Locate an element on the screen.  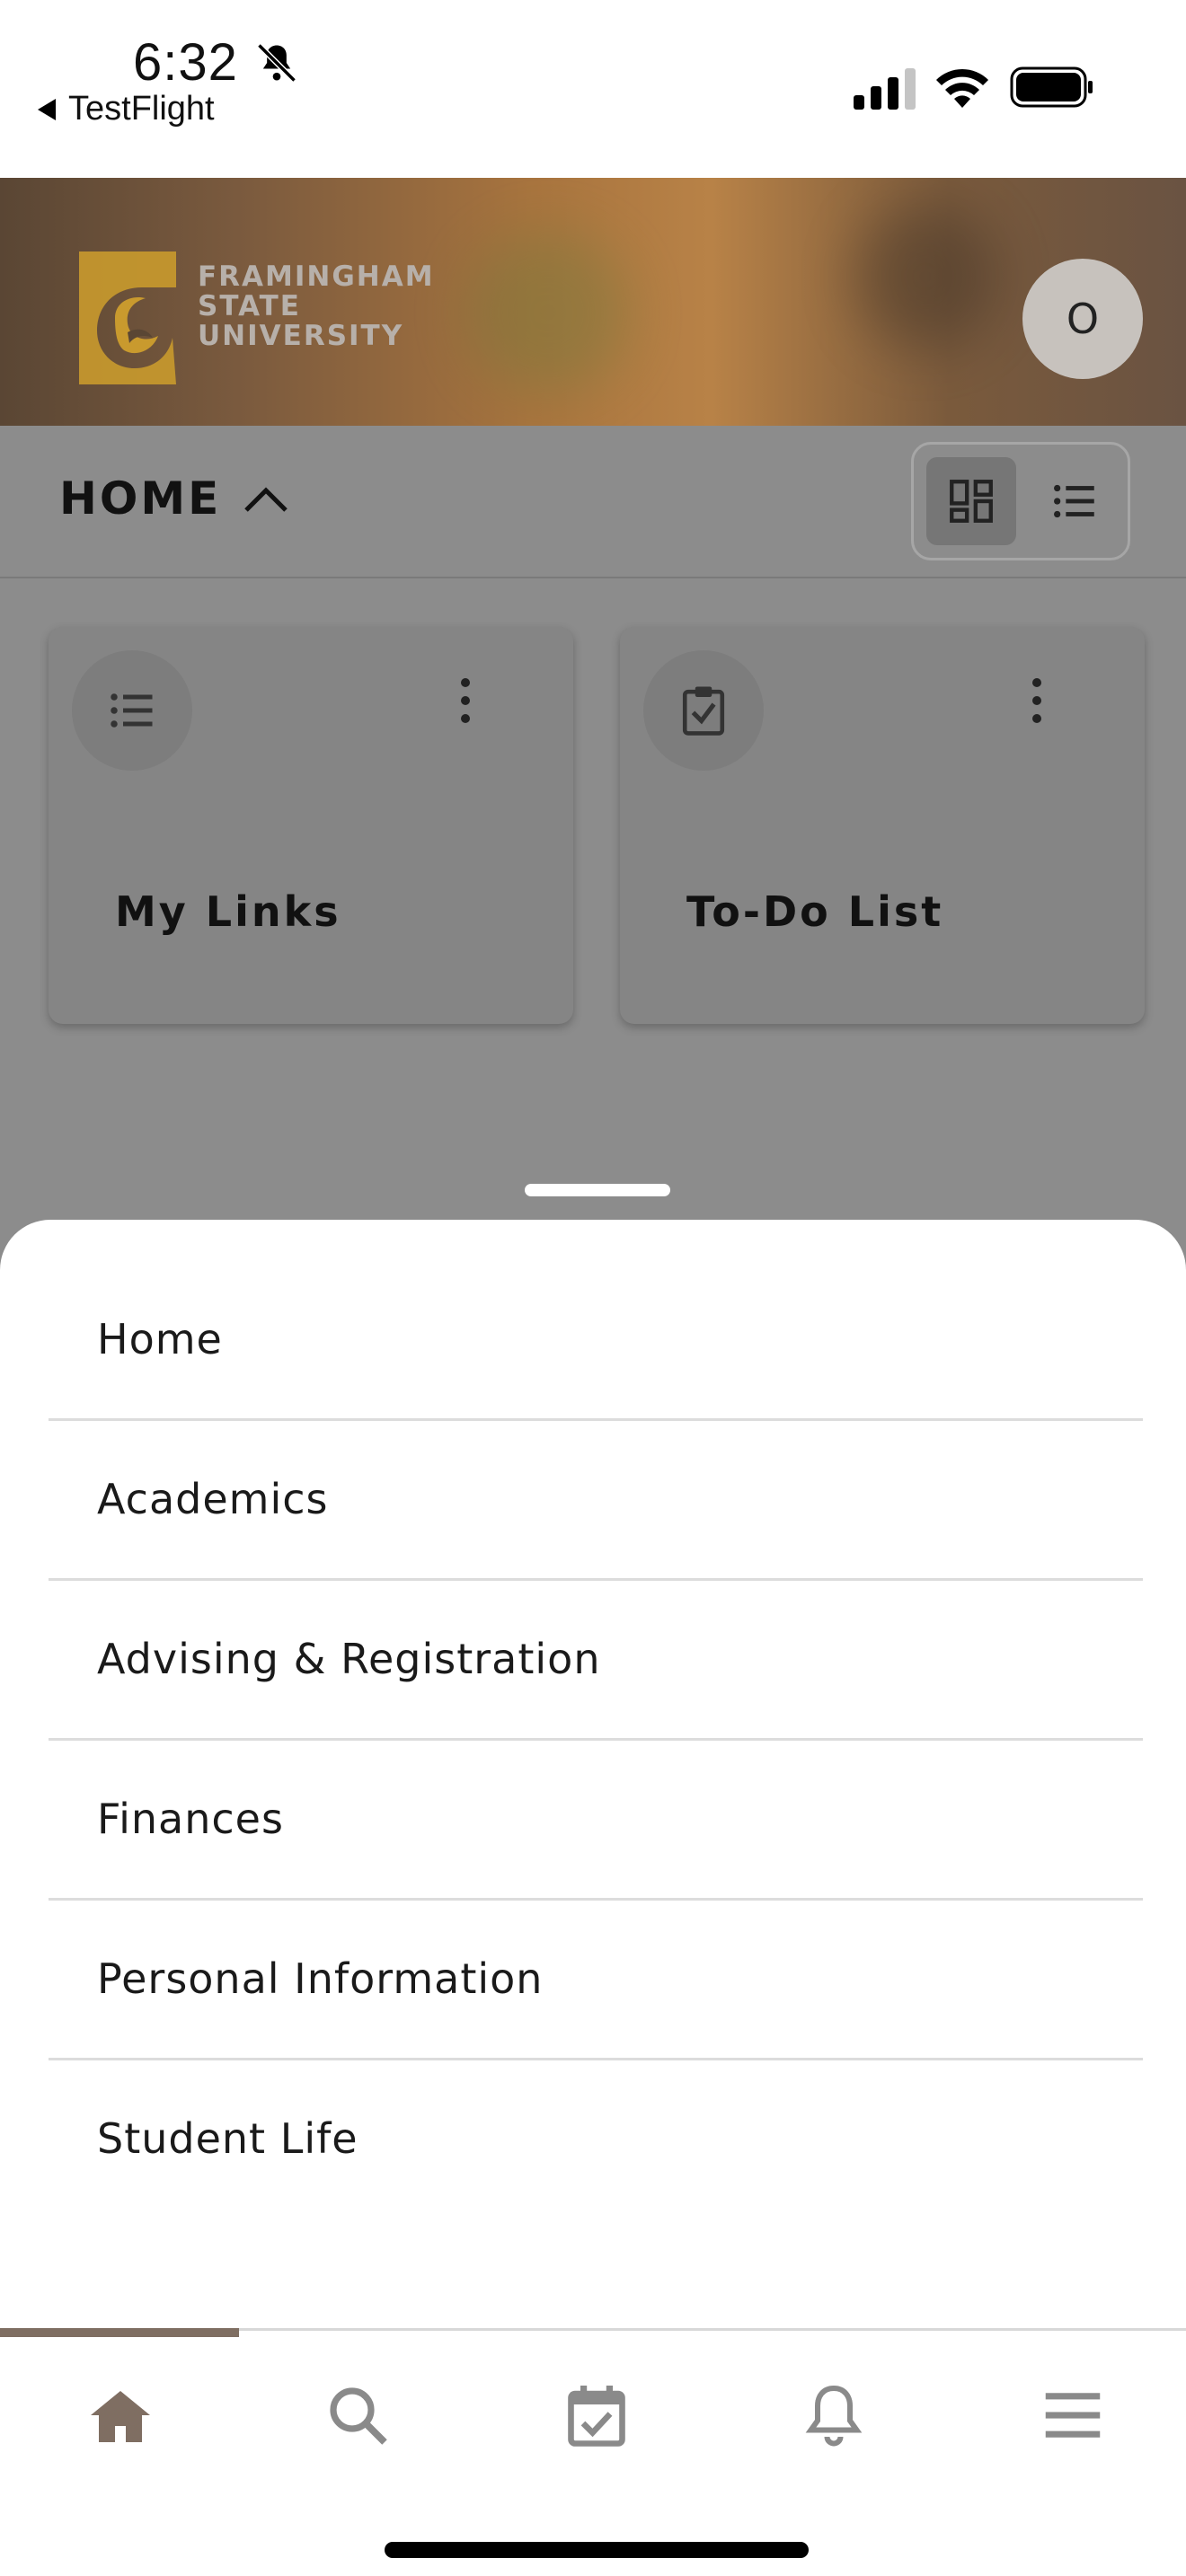
calendar-check-icon is located at coordinates (596, 2416).